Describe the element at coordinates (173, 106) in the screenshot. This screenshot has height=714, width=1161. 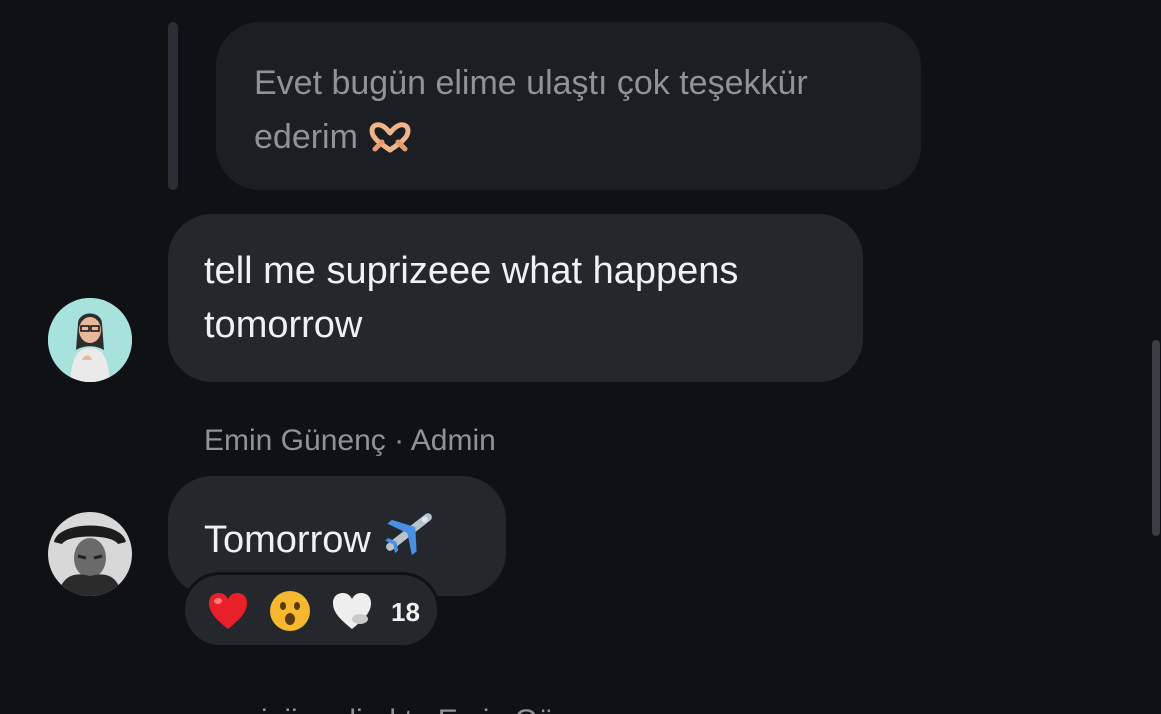
I see `reply-quote-bar` at that location.